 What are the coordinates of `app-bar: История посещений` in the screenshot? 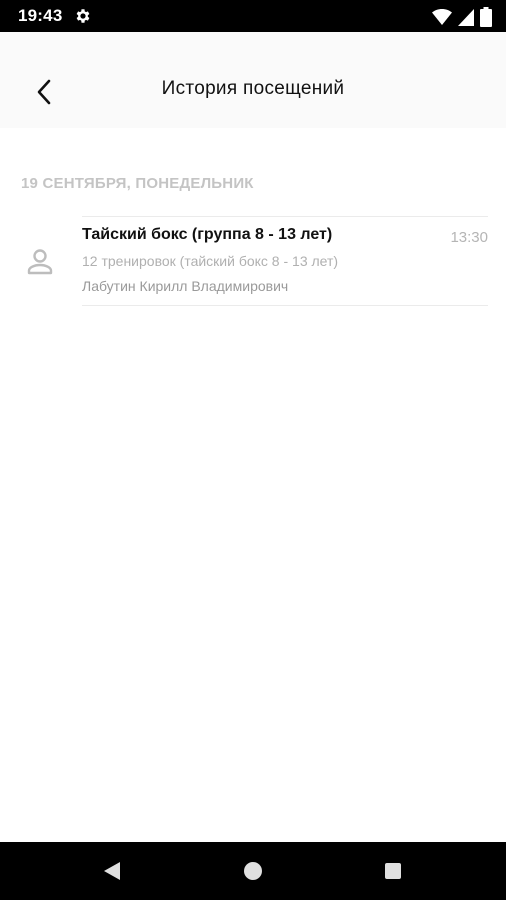 It's located at (253, 80).